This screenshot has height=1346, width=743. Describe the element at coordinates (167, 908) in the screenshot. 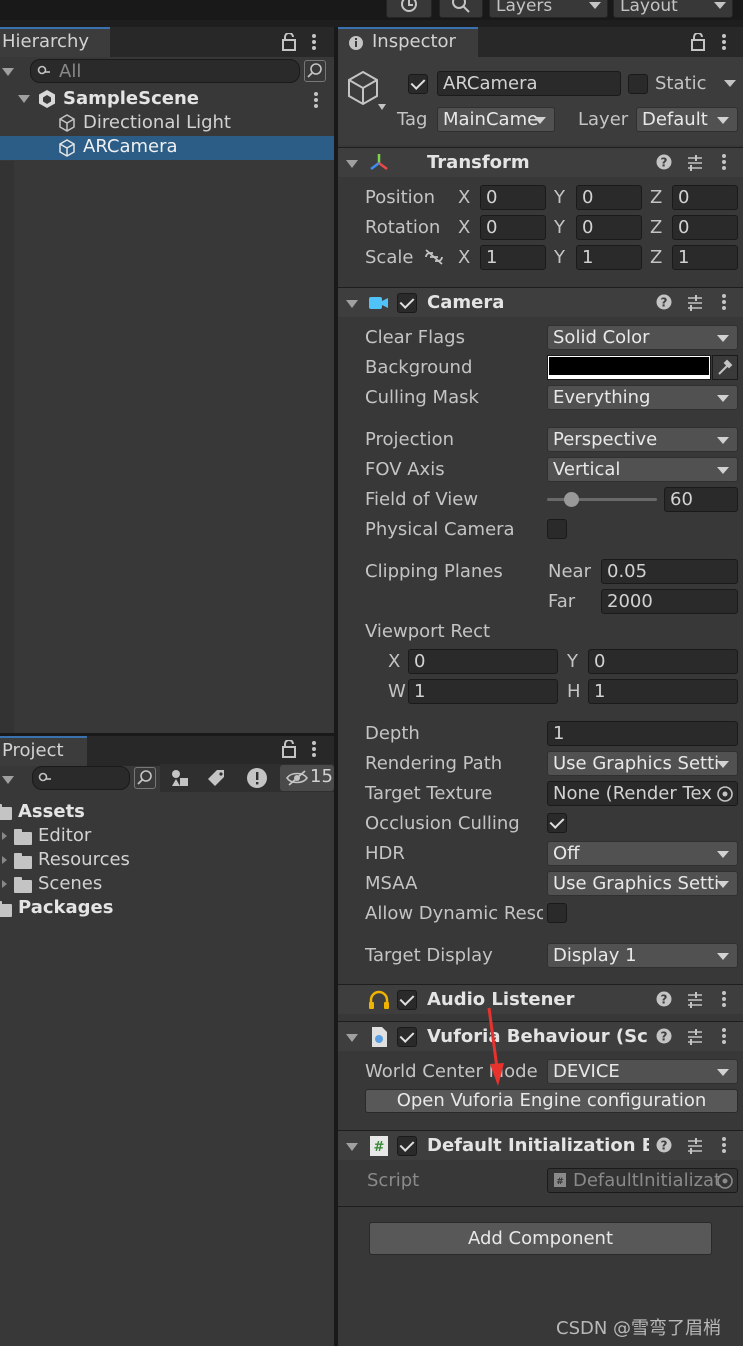

I see `folder-row-packages: Packages` at that location.